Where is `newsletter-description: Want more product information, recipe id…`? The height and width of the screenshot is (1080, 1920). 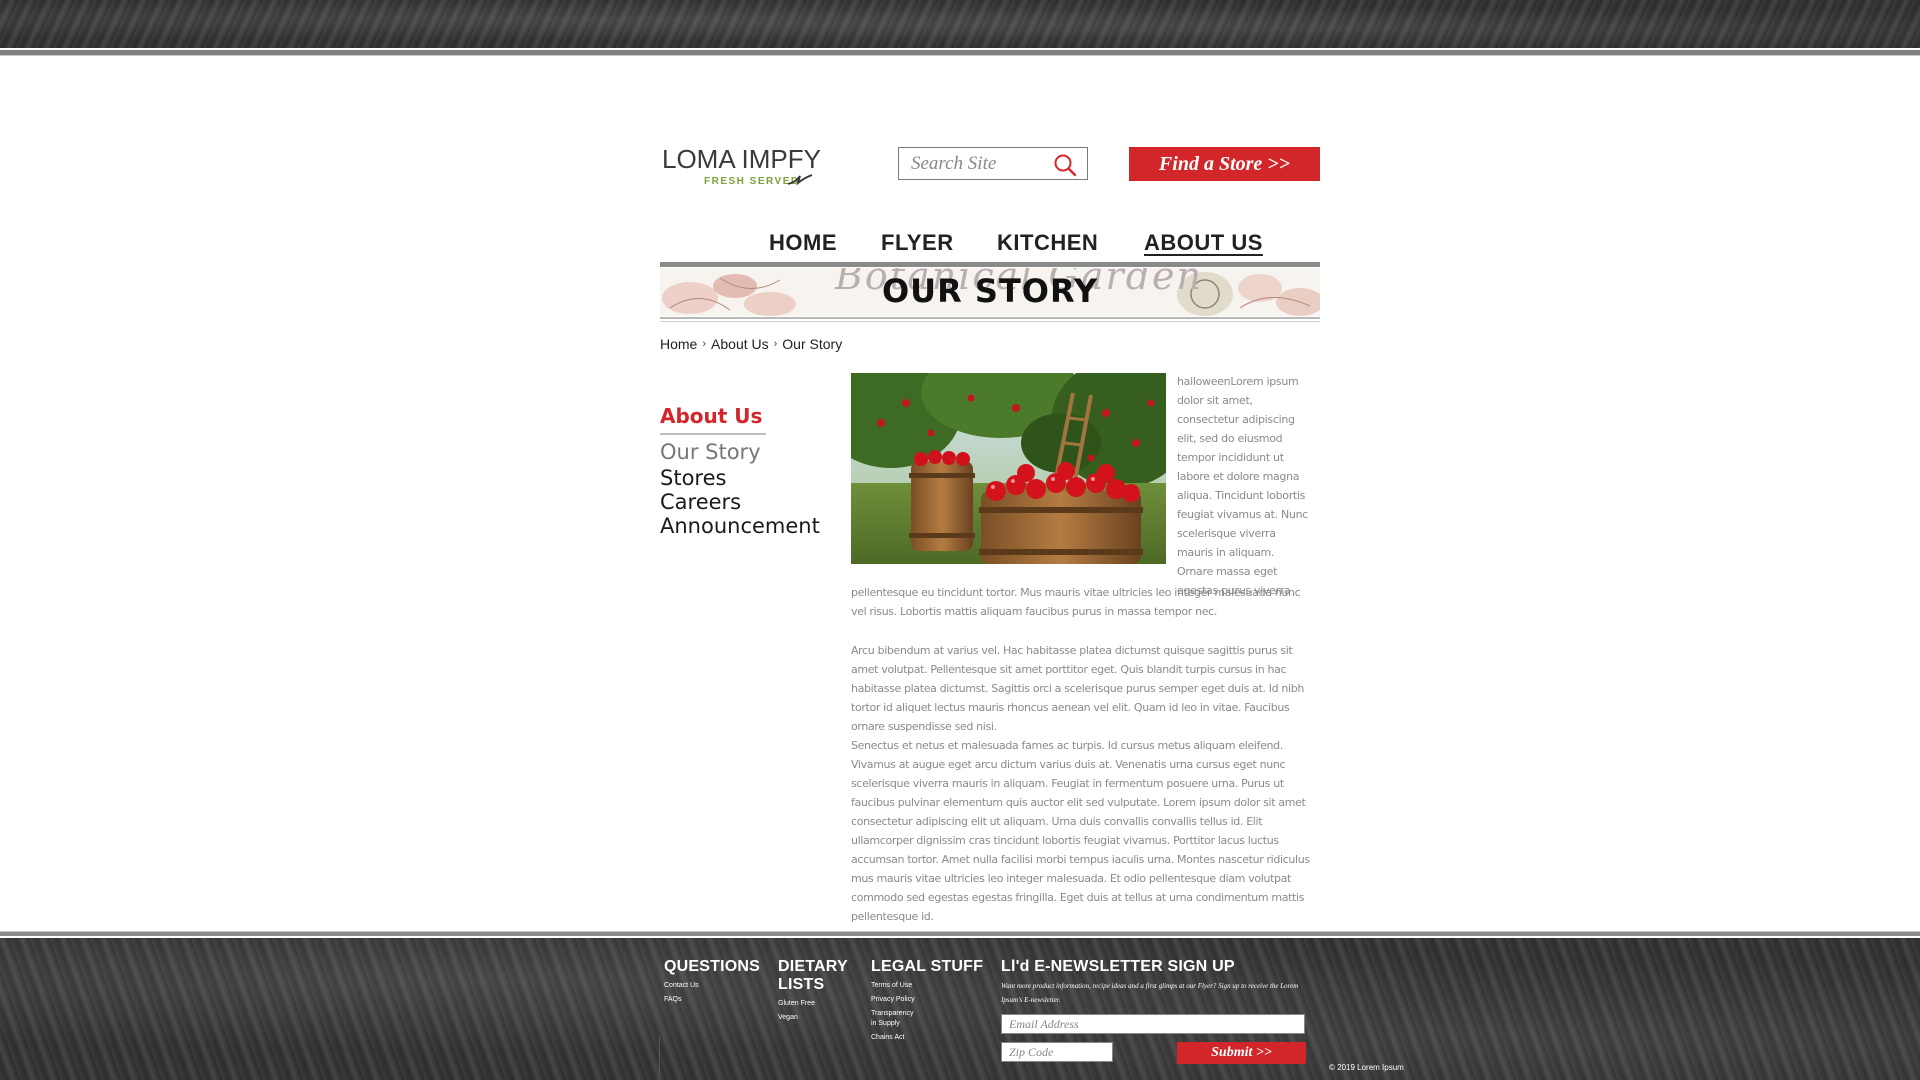
newsletter-description: Want more product information, recipe id… is located at coordinates (1150, 993).